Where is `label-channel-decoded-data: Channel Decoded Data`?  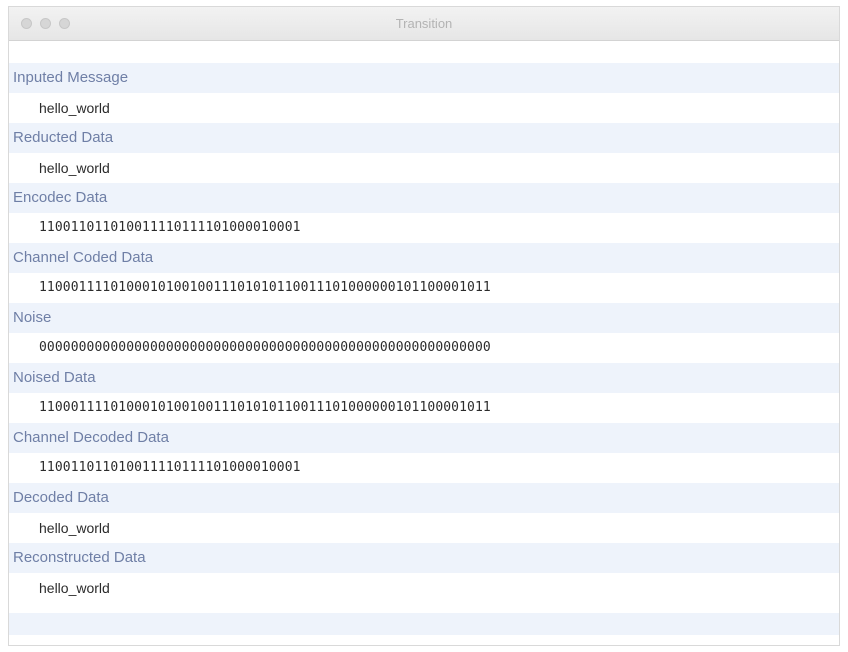
label-channel-decoded-data: Channel Decoded Data is located at coordinates (424, 438).